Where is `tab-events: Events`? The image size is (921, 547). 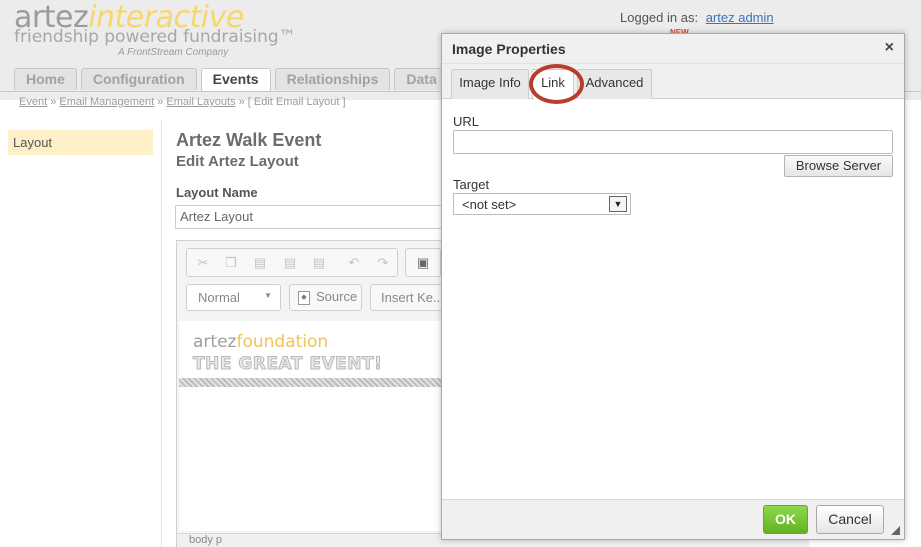 tab-events: Events is located at coordinates (235, 80).